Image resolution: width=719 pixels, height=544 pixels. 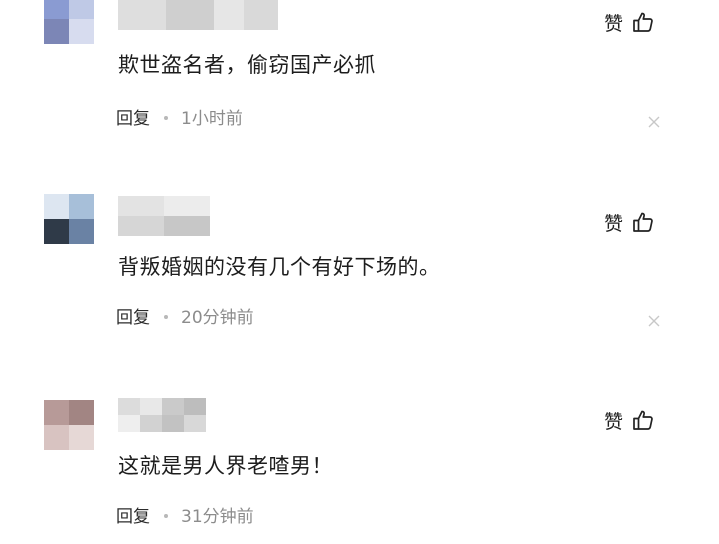 What do you see at coordinates (279, 267) in the screenshot?
I see `comment-text: 背叛婚姻的没有几个有好下场的。` at bounding box center [279, 267].